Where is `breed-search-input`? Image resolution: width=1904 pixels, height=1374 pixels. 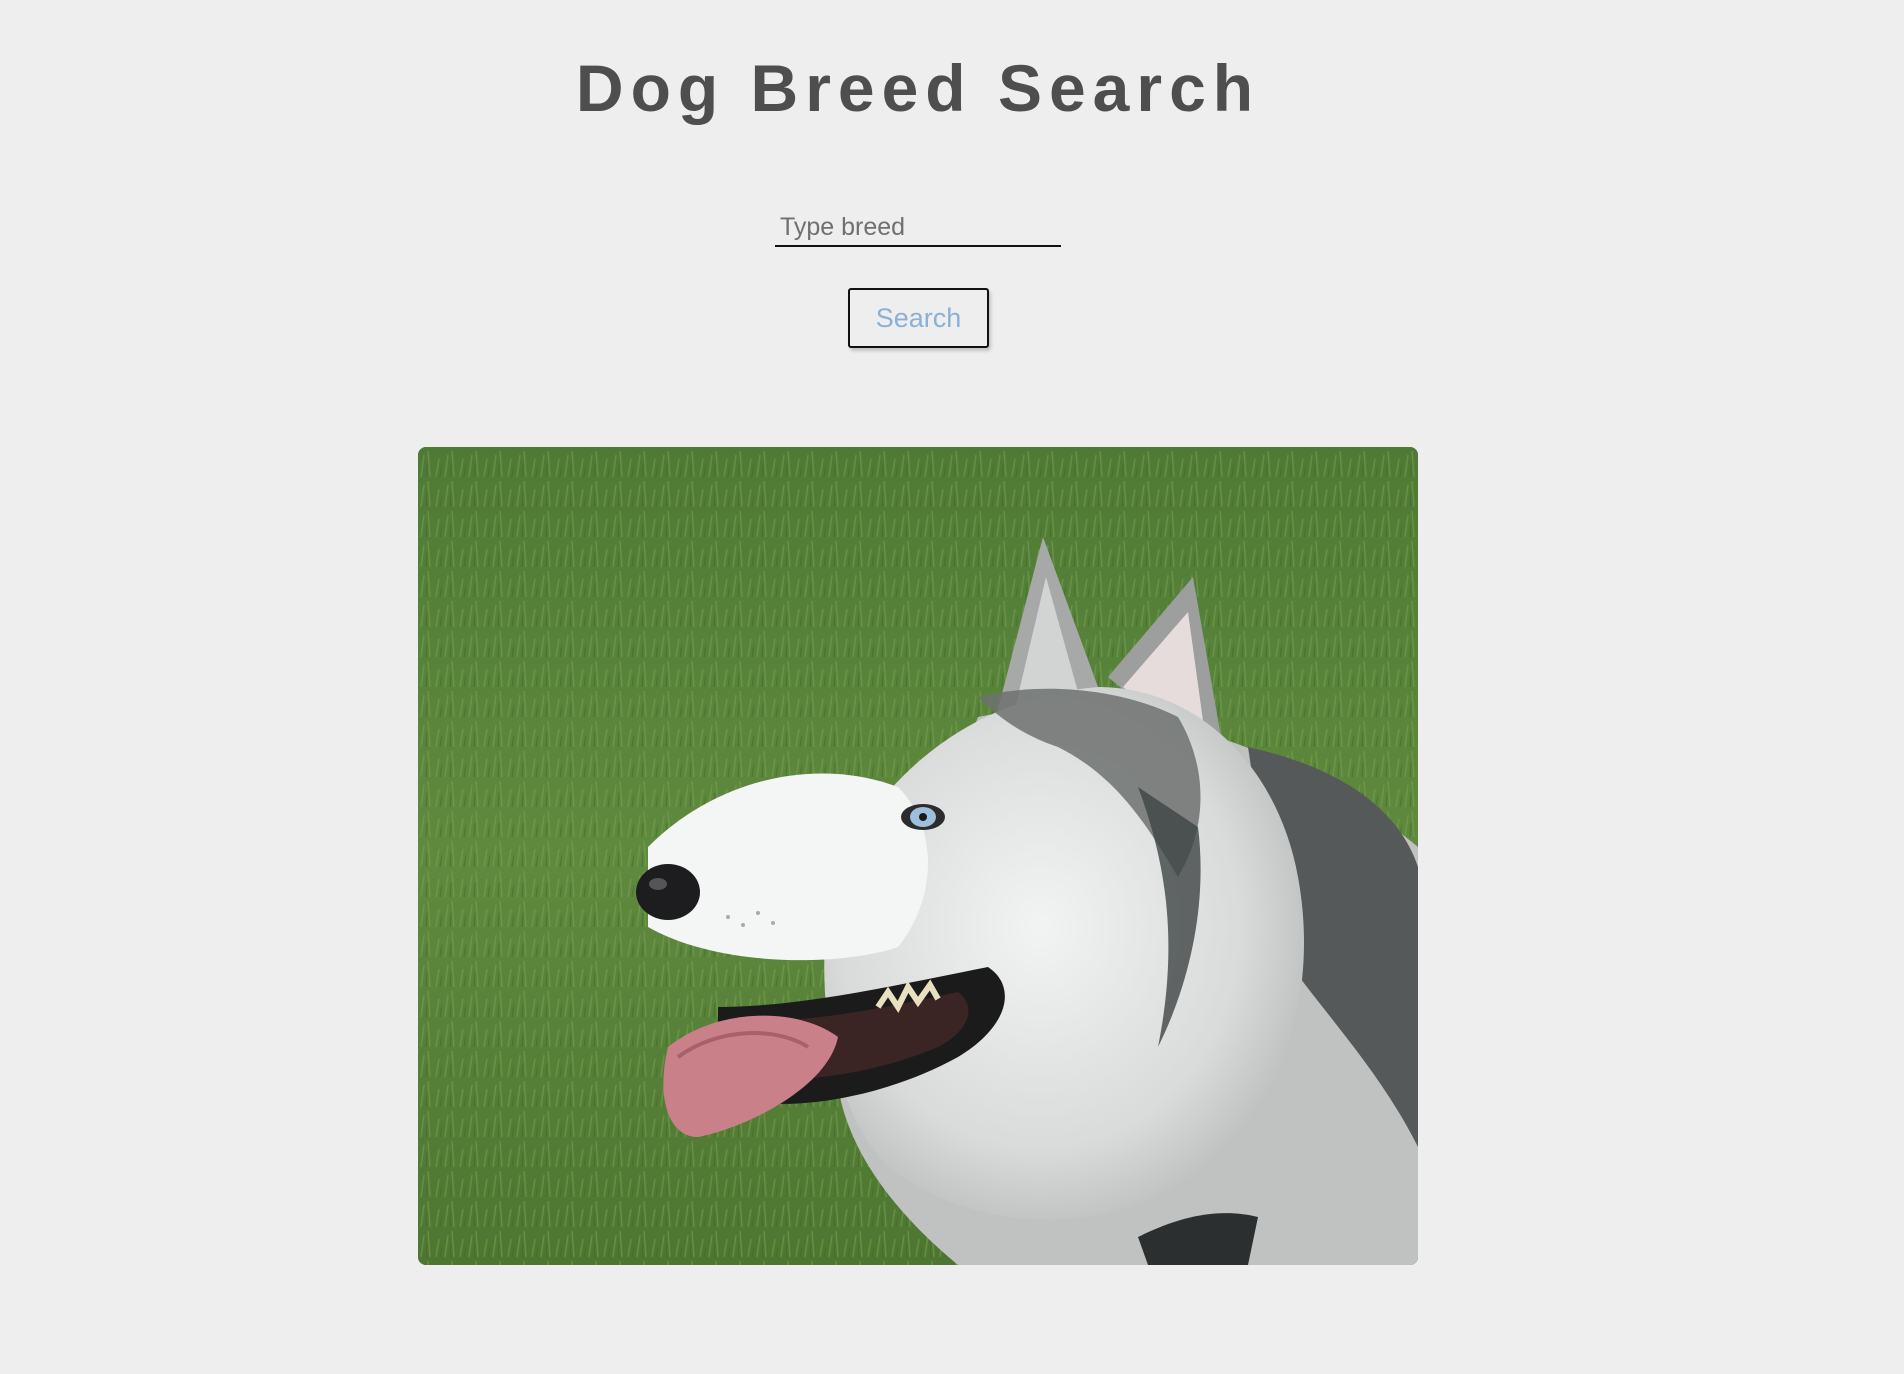
breed-search-input is located at coordinates (918, 228).